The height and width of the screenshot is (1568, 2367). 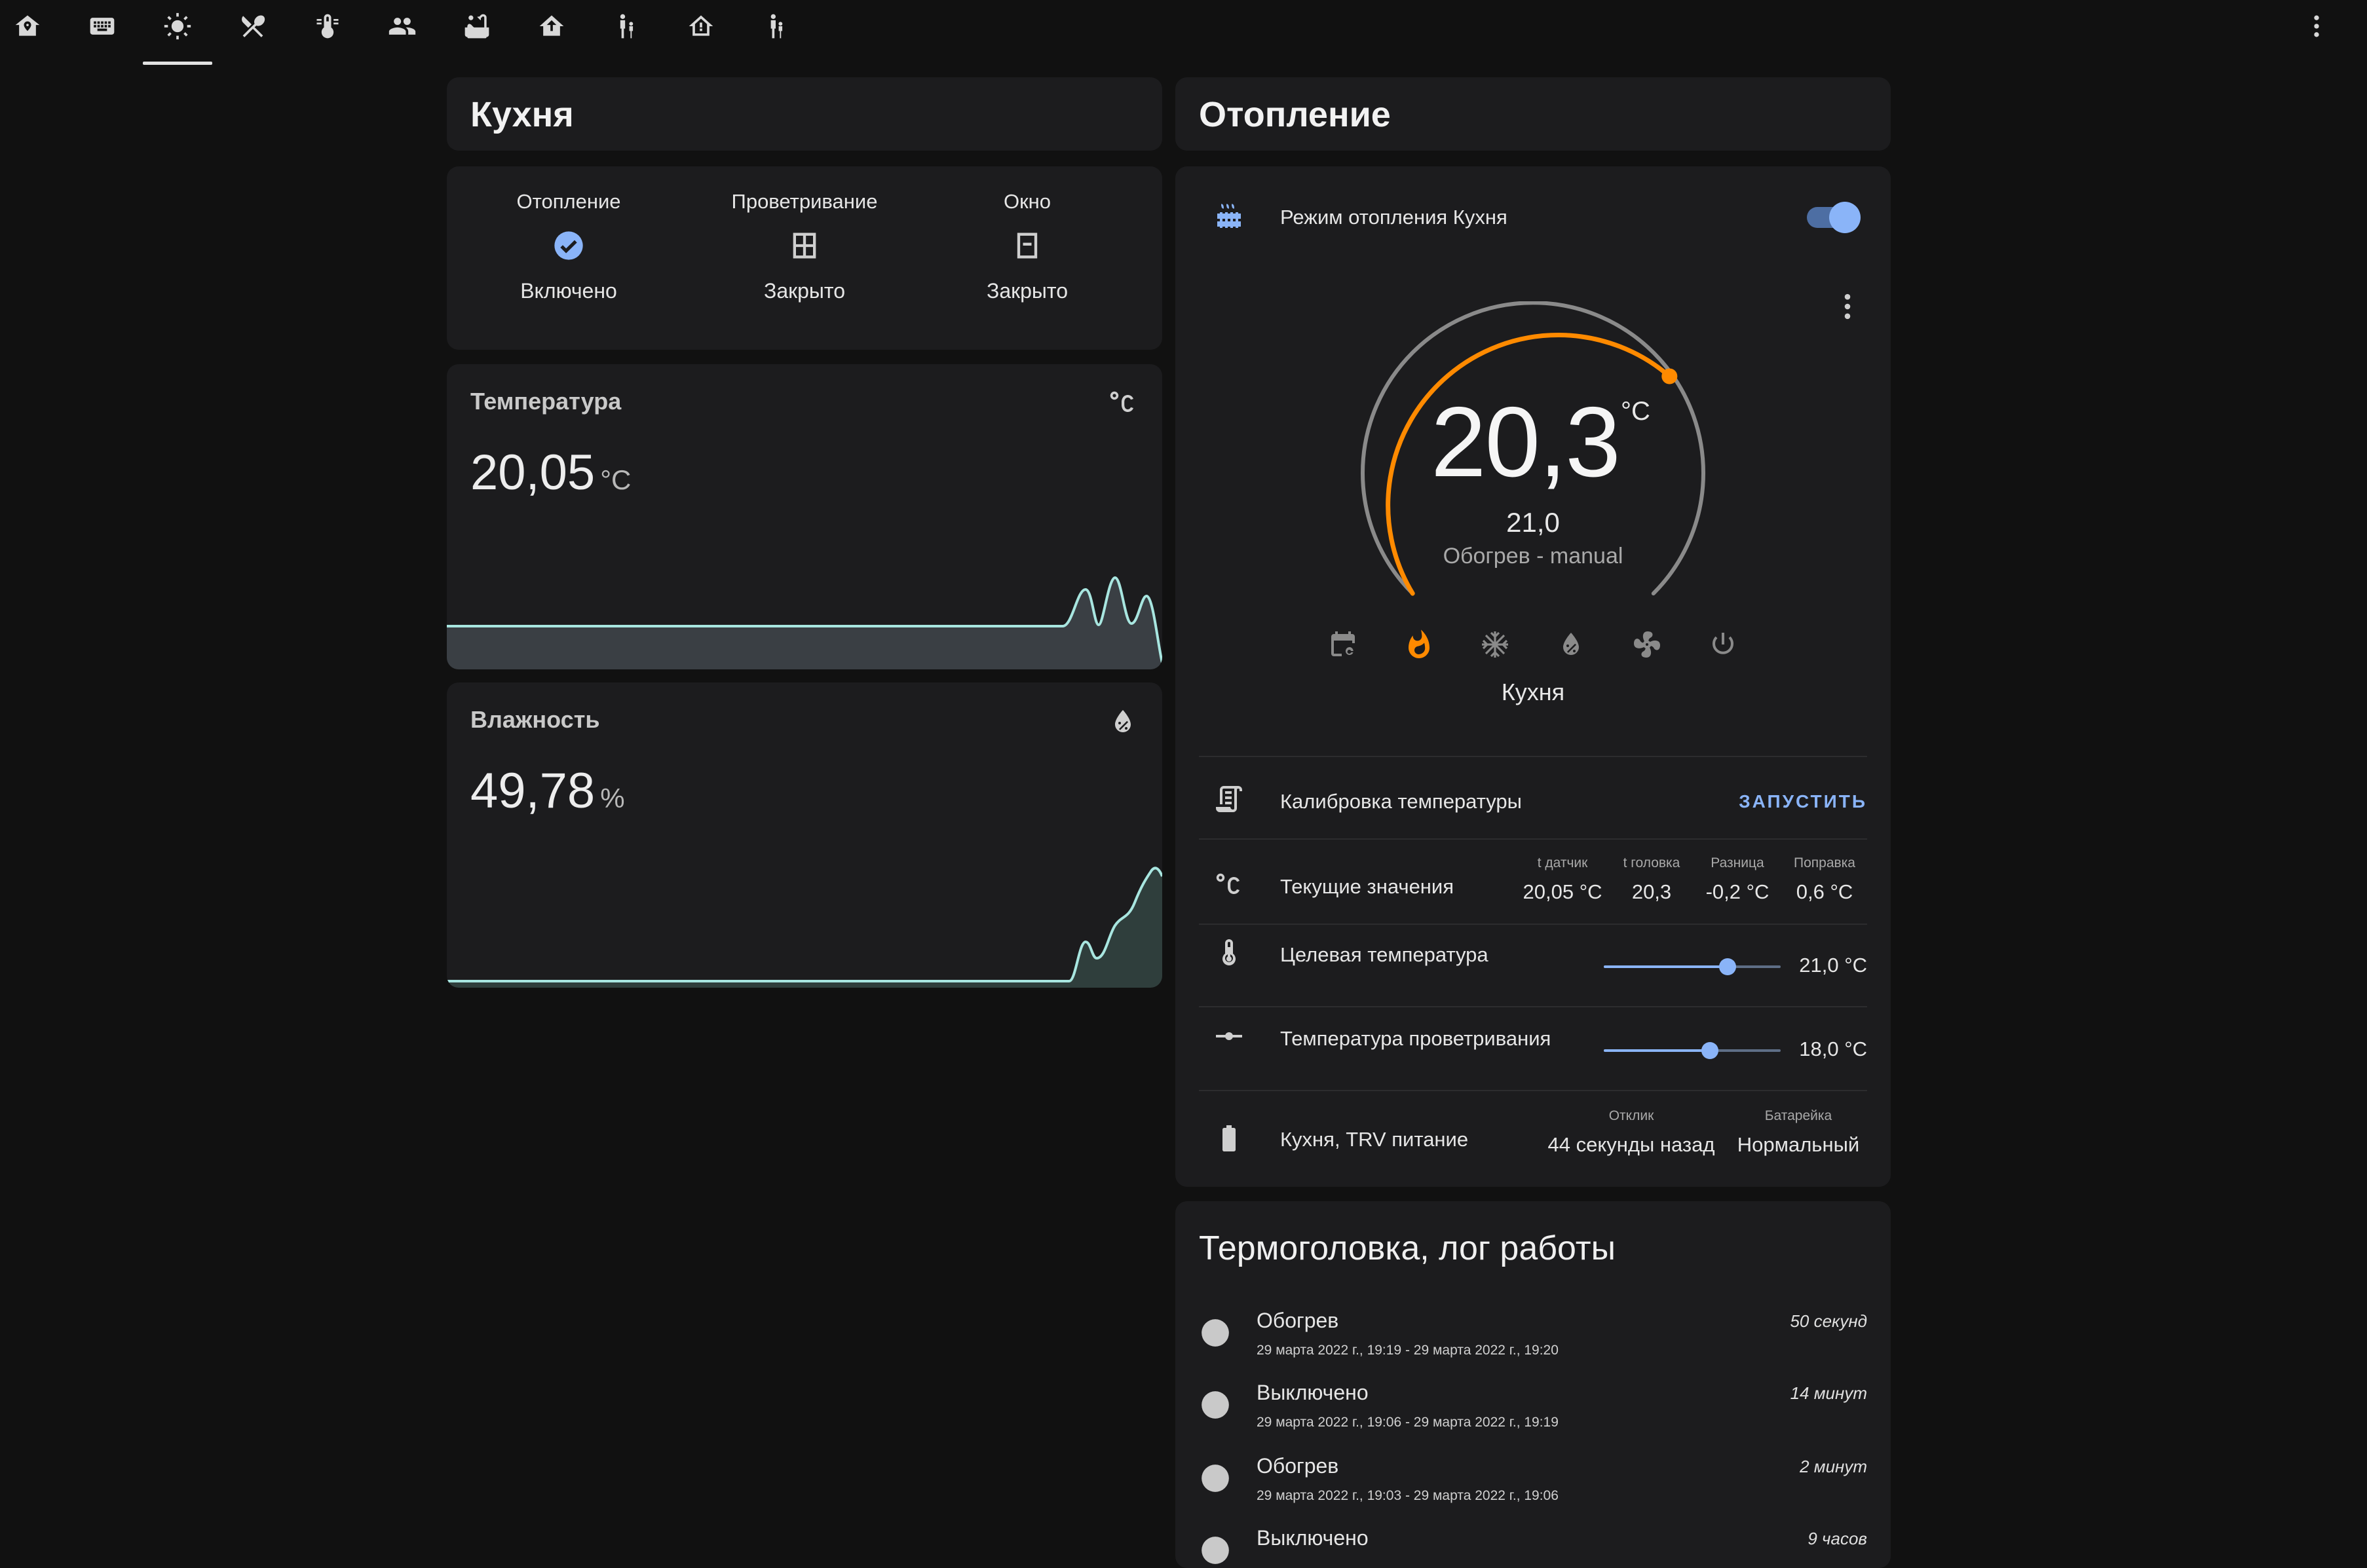 I want to click on calibration-label: Калибровка температуры, so click(x=1401, y=801).